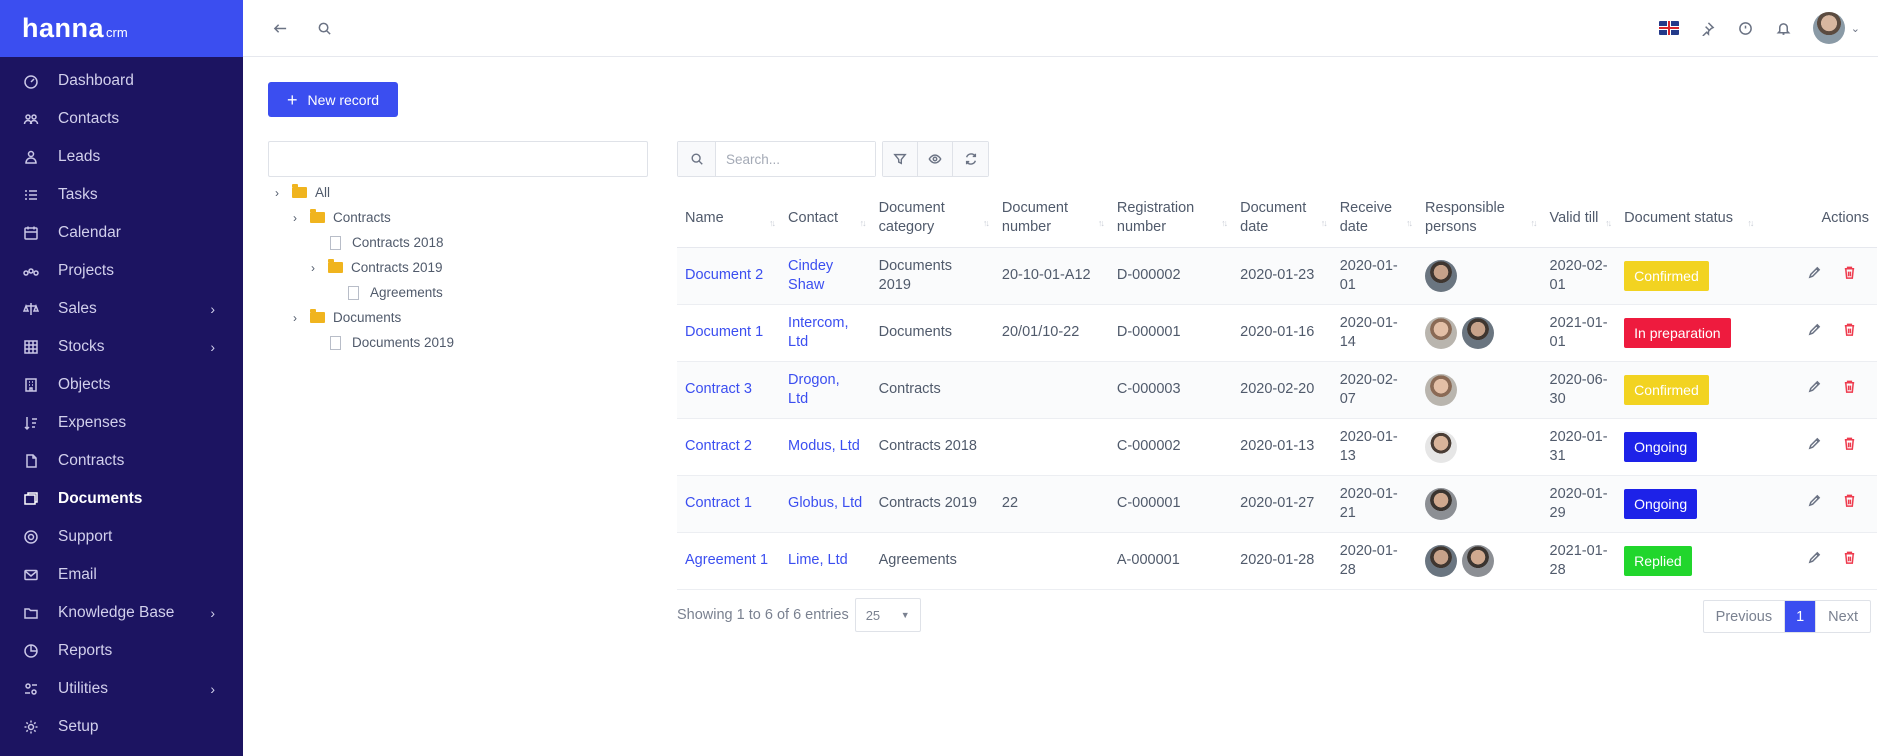 The image size is (1878, 756). What do you see at coordinates (121, 537) in the screenshot?
I see `sidebar-item-support: Support` at bounding box center [121, 537].